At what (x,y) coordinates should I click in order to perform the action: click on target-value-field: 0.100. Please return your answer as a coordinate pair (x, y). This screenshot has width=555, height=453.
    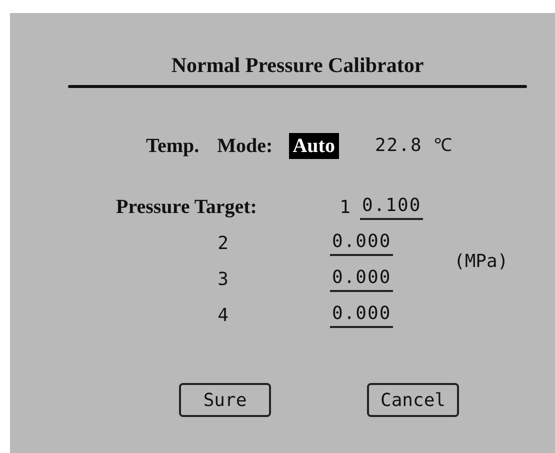
    Looking at the image, I should click on (392, 207).